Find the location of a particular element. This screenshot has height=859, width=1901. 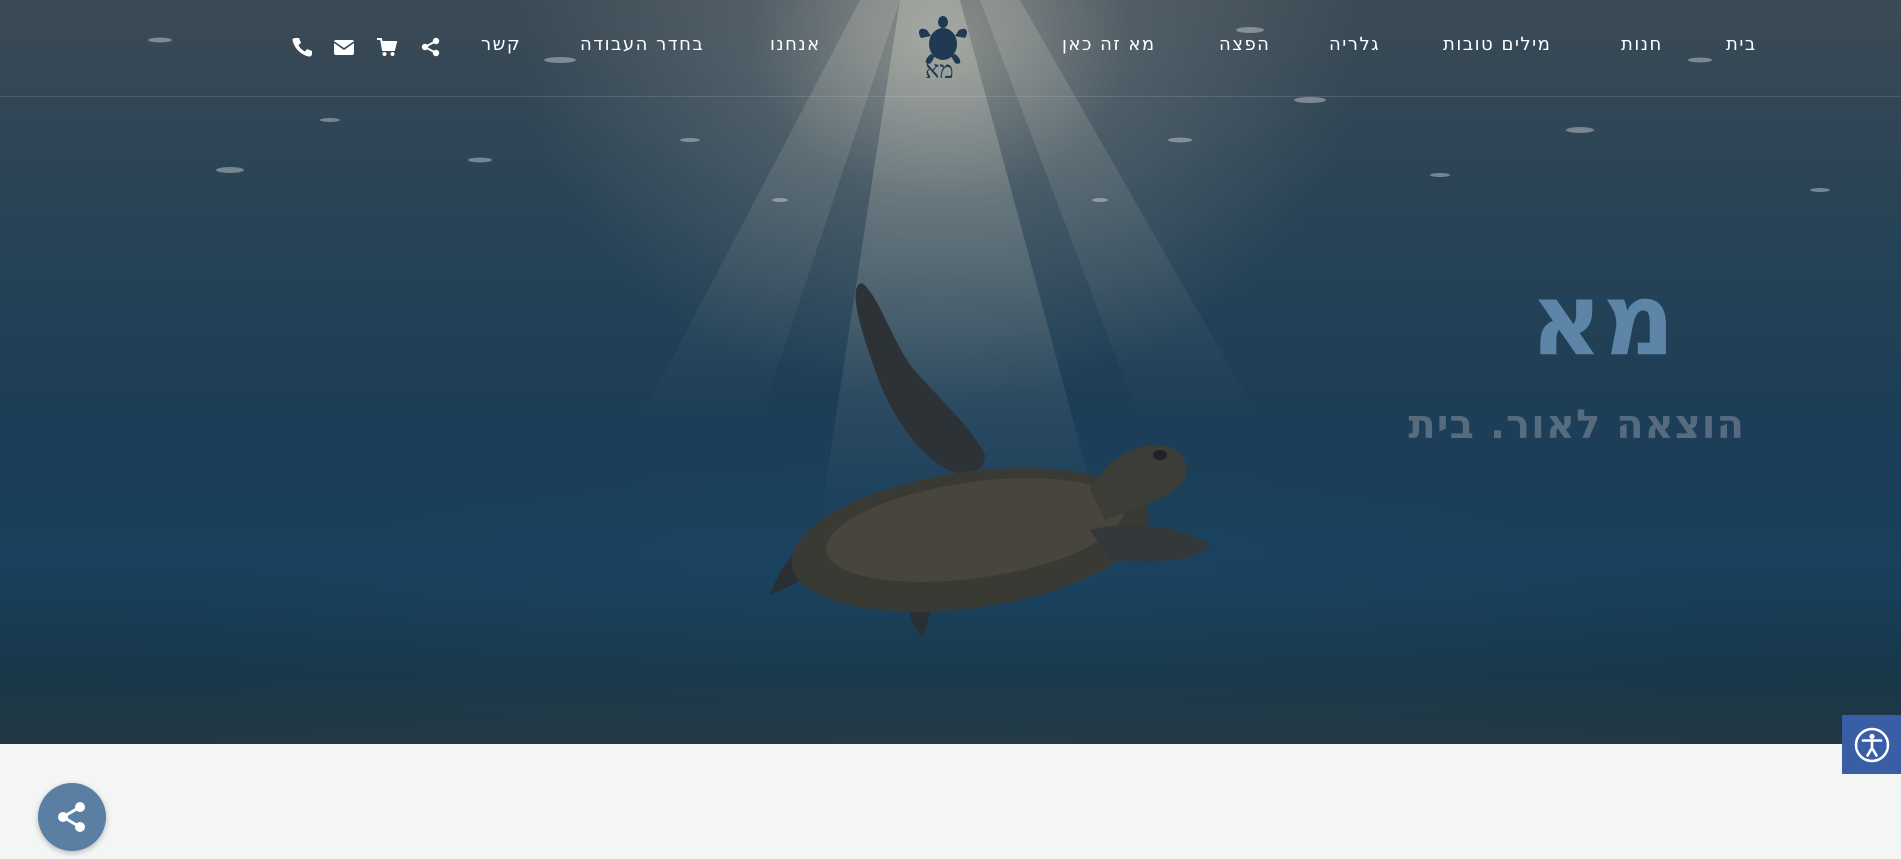

floating-share-button is located at coordinates (72, 817).